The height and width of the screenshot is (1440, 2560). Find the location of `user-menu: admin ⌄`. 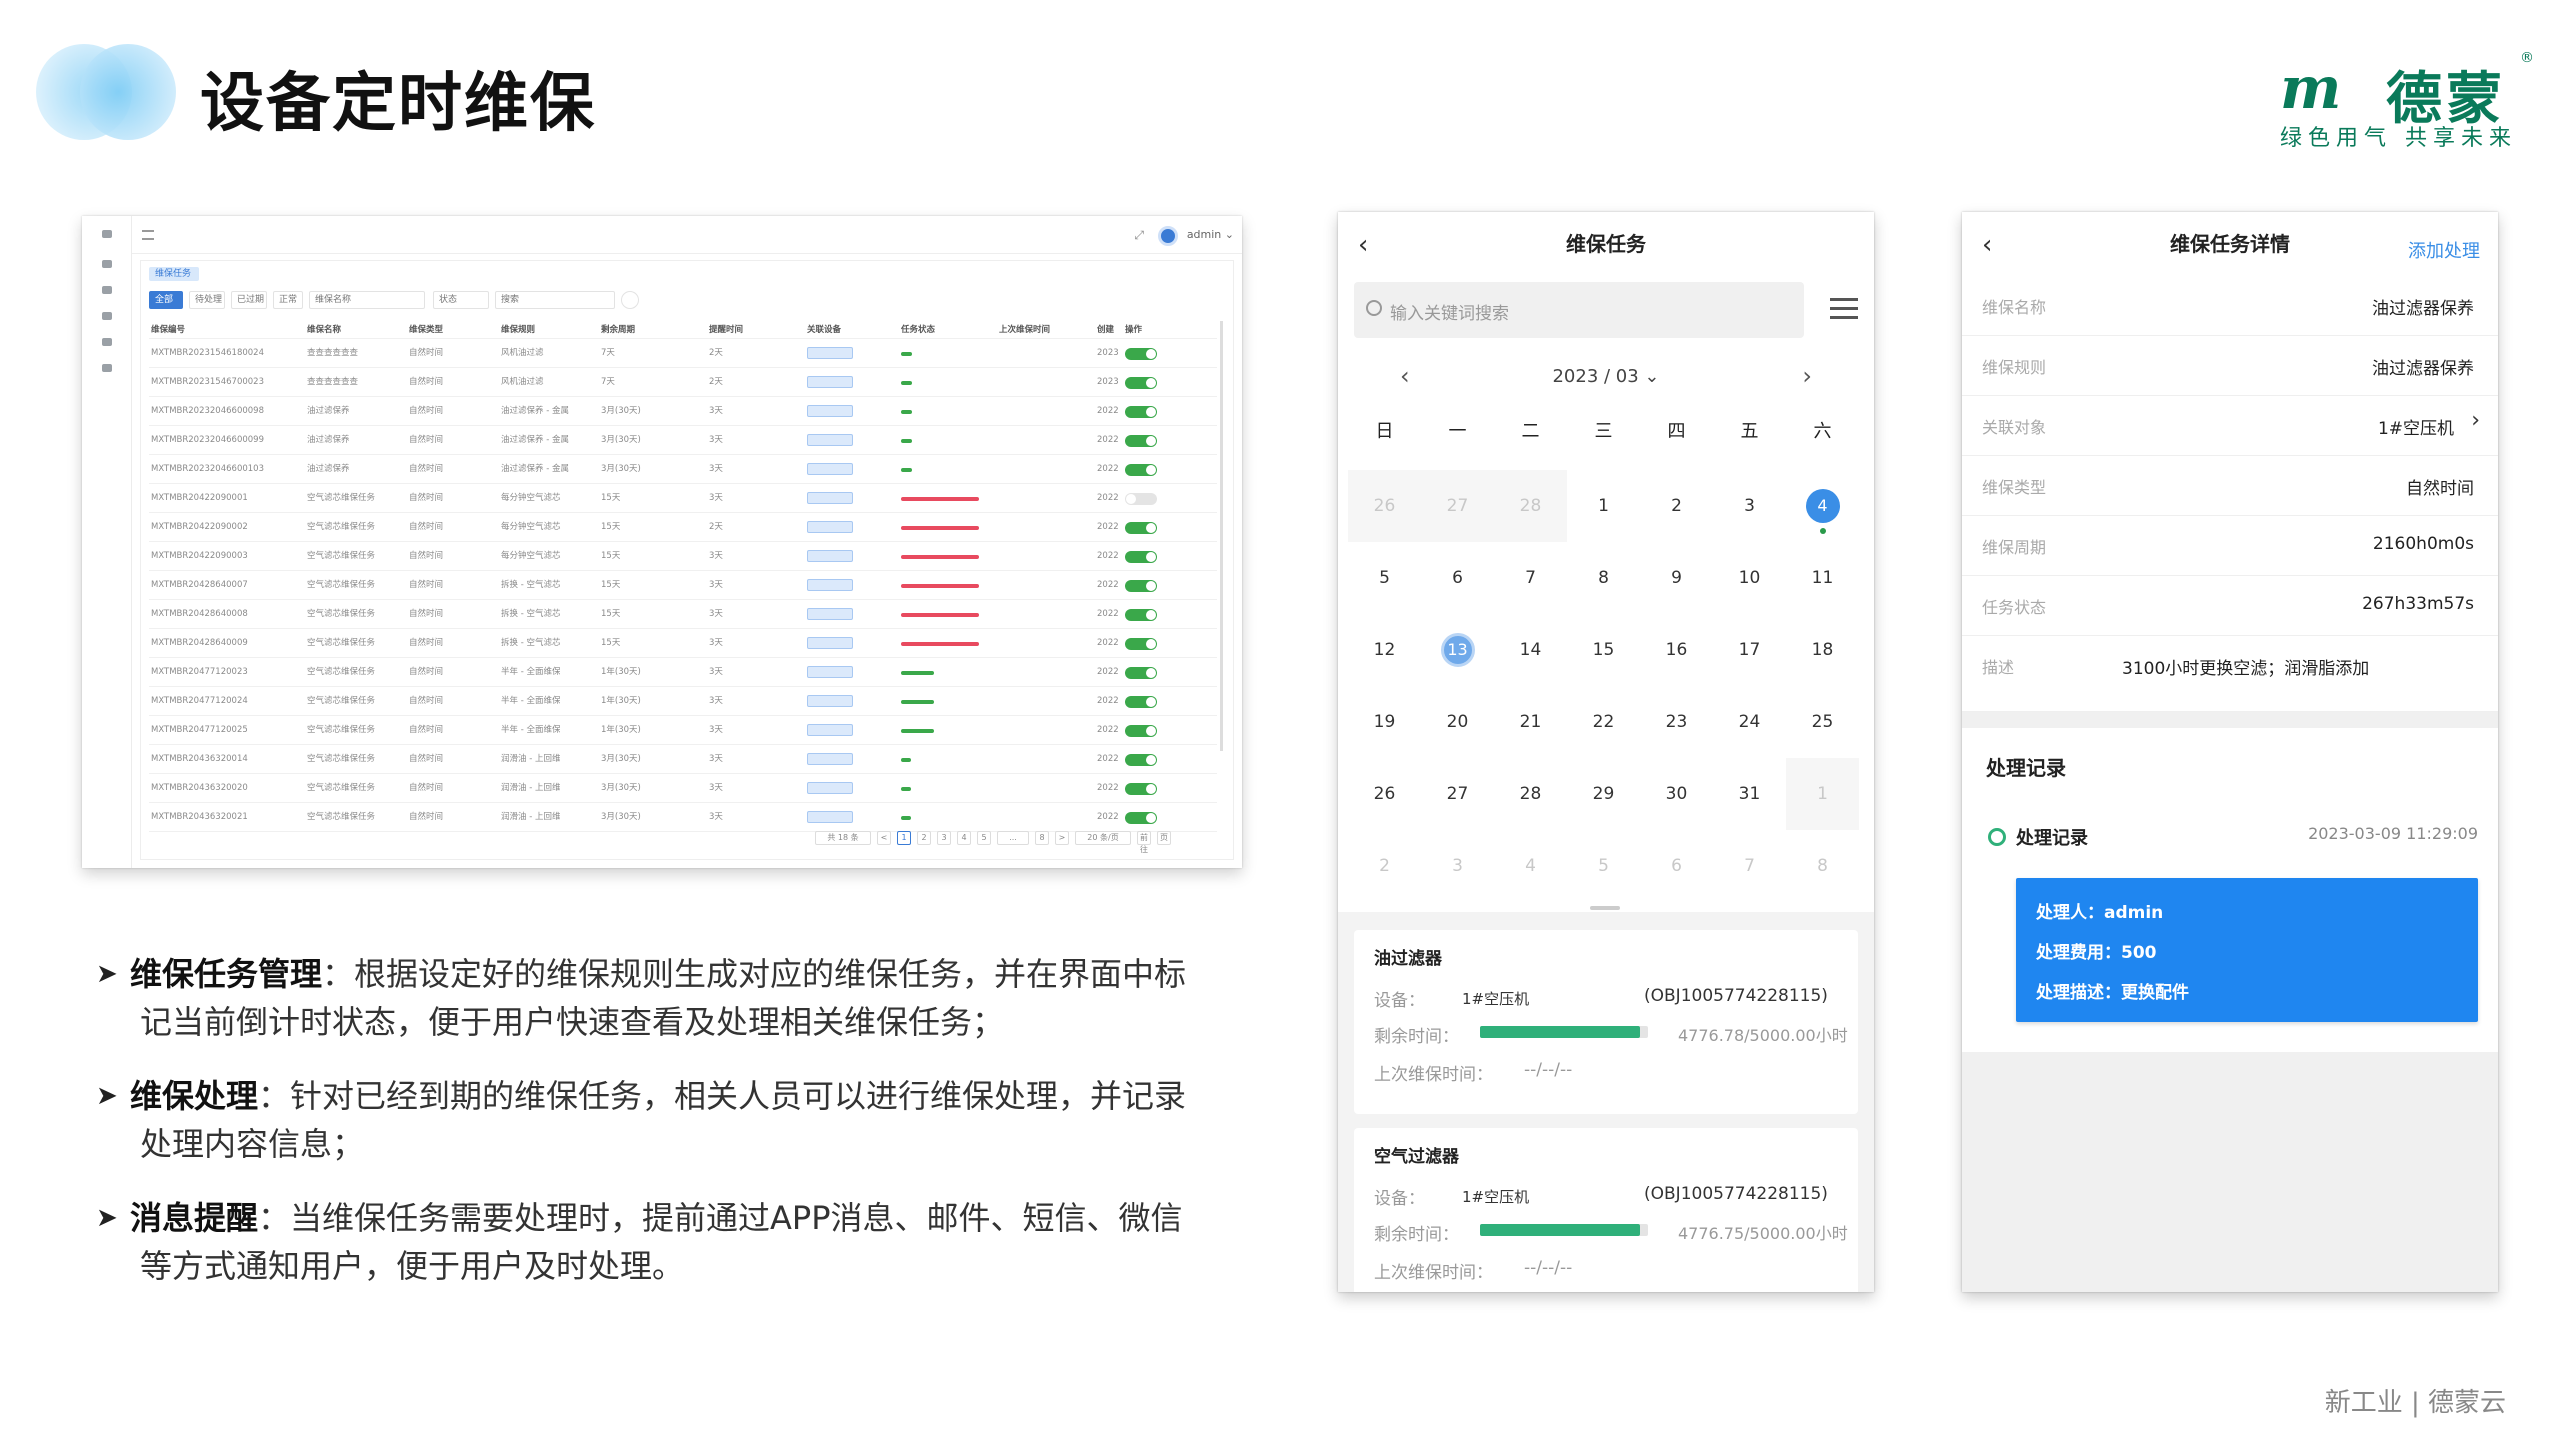

user-menu: admin ⌄ is located at coordinates (1210, 234).